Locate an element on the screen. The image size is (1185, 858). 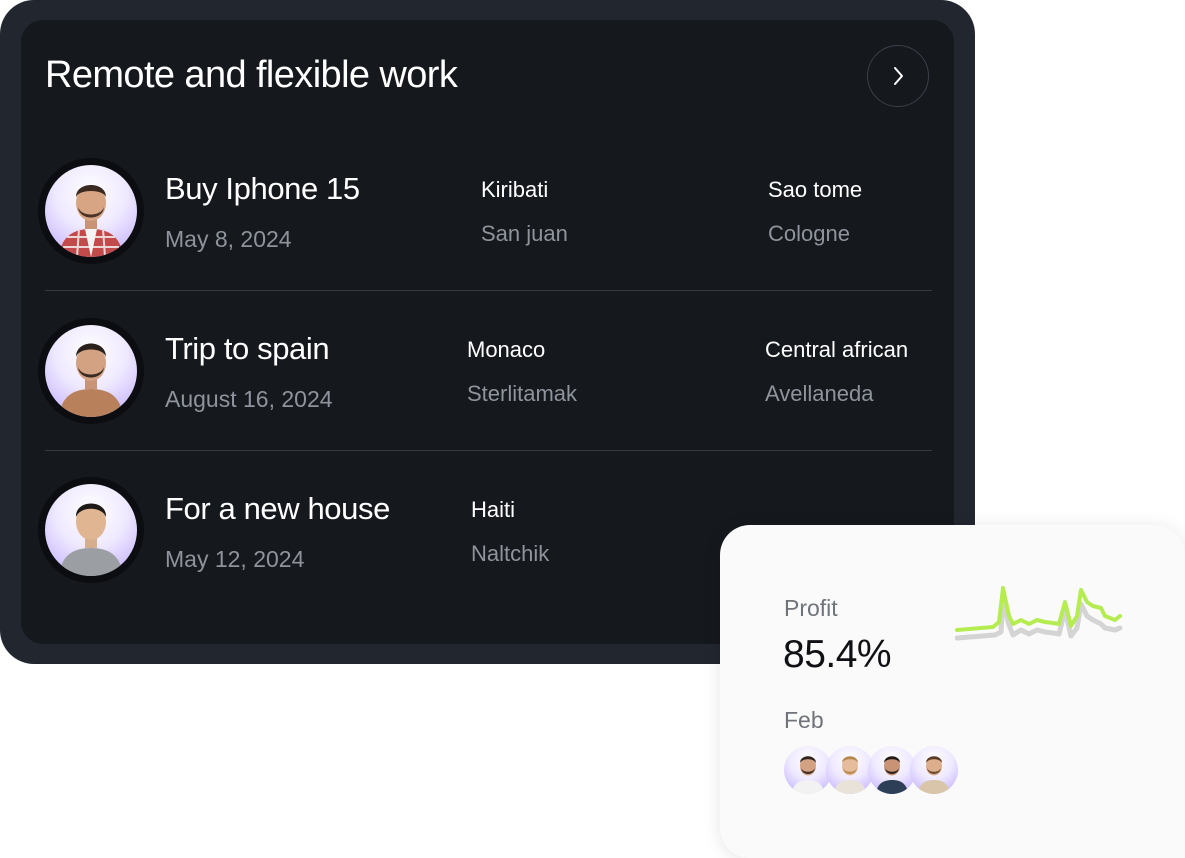
location-primary: Haiti is located at coordinates (493, 509).